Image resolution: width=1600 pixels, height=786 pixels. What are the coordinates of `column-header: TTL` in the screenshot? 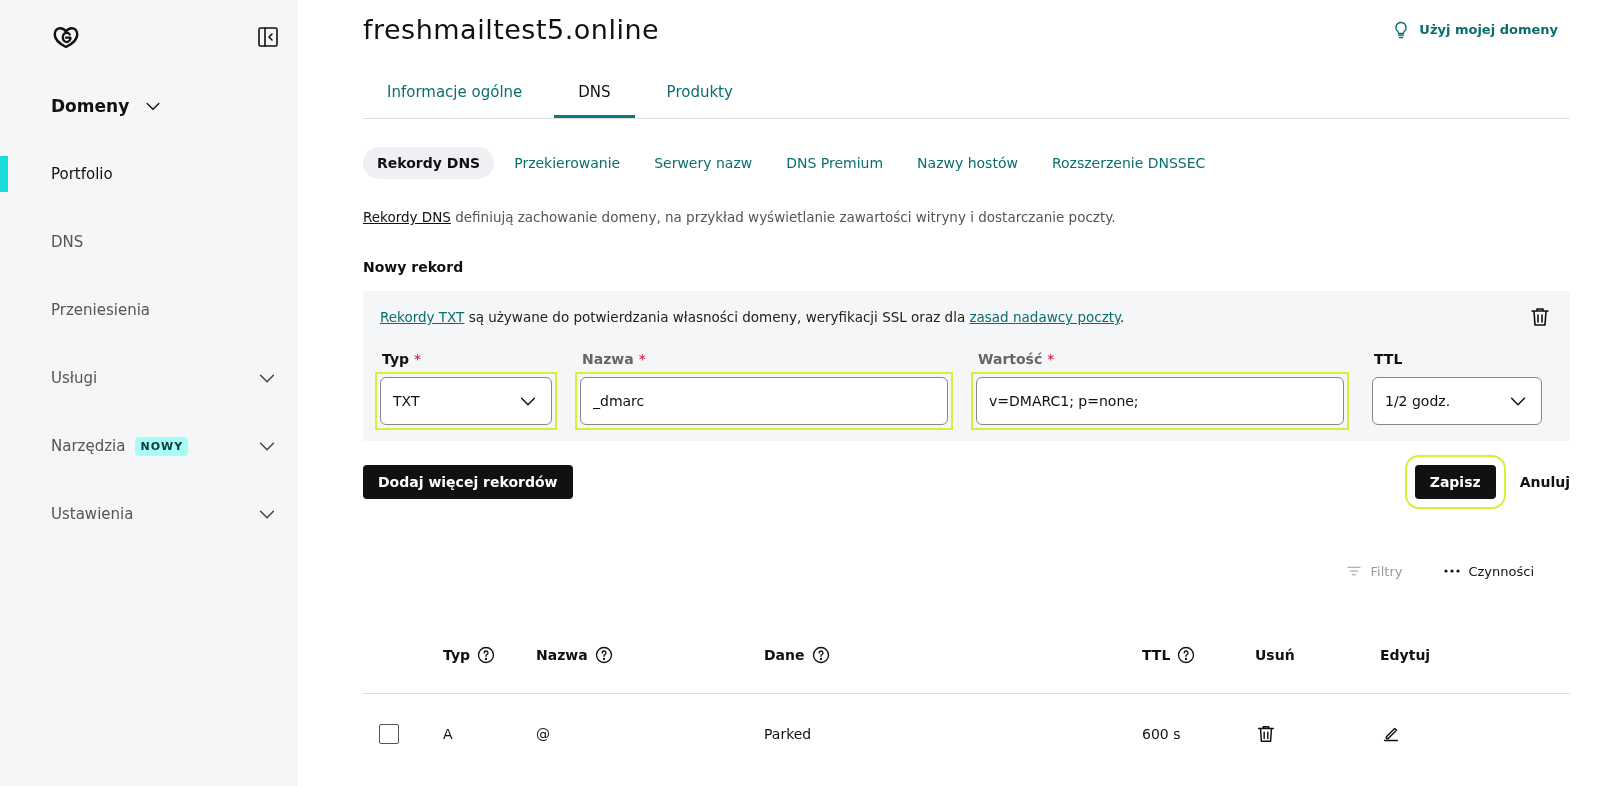 It's located at (1156, 655).